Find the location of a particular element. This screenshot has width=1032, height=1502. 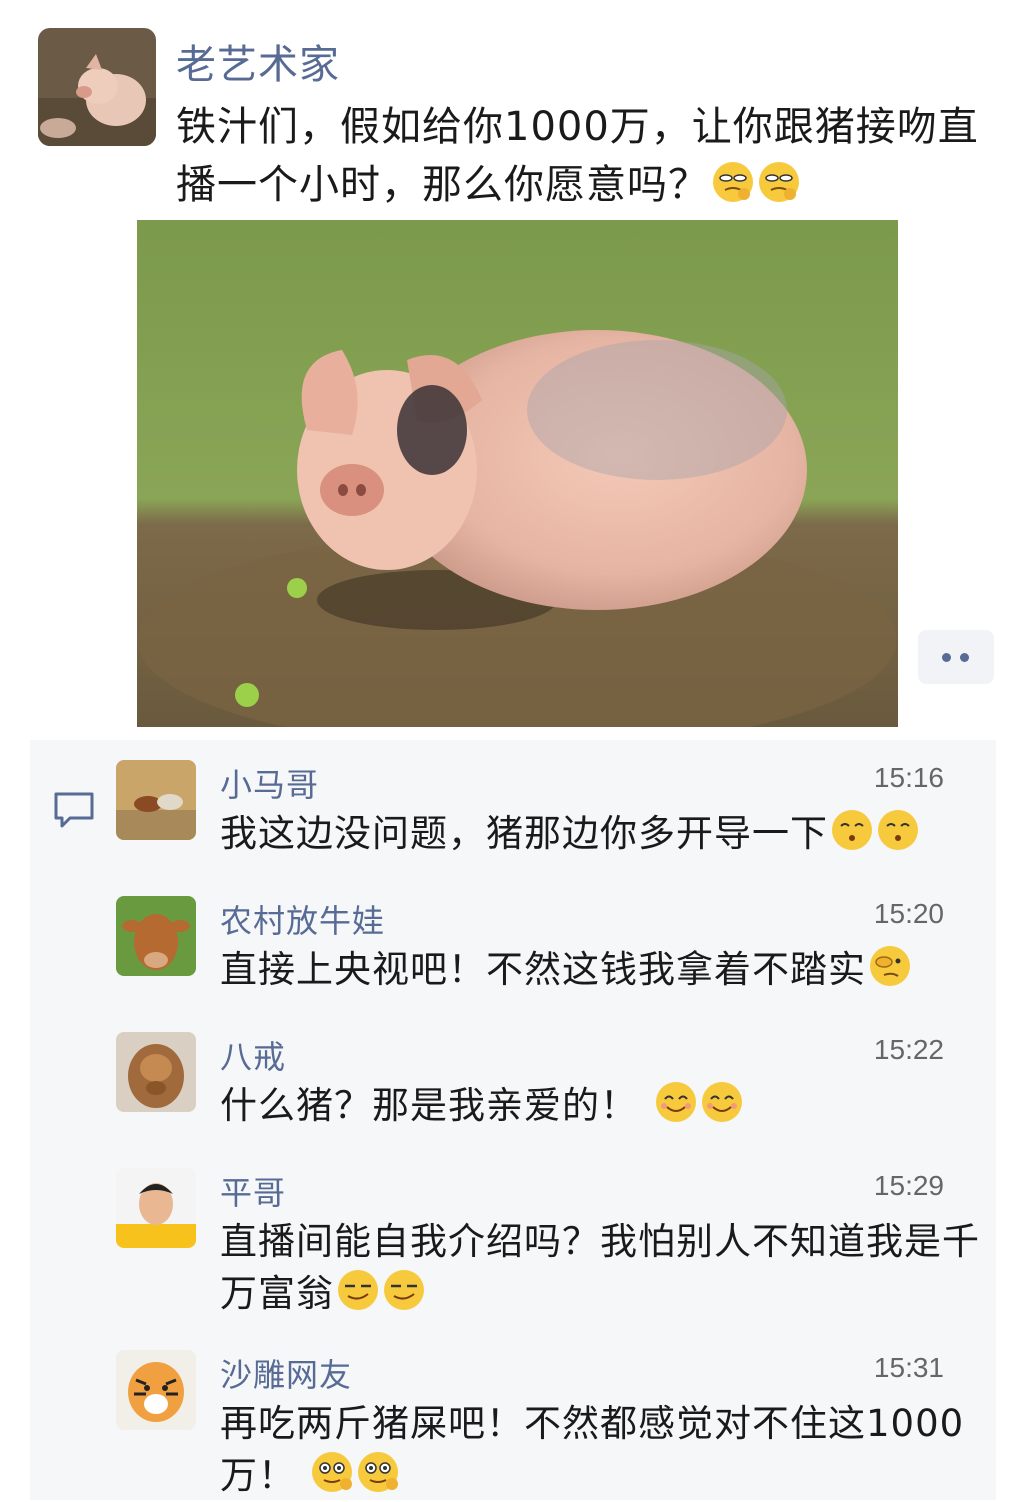

commenter-name: 沙雕网友 is located at coordinates (286, 1373).